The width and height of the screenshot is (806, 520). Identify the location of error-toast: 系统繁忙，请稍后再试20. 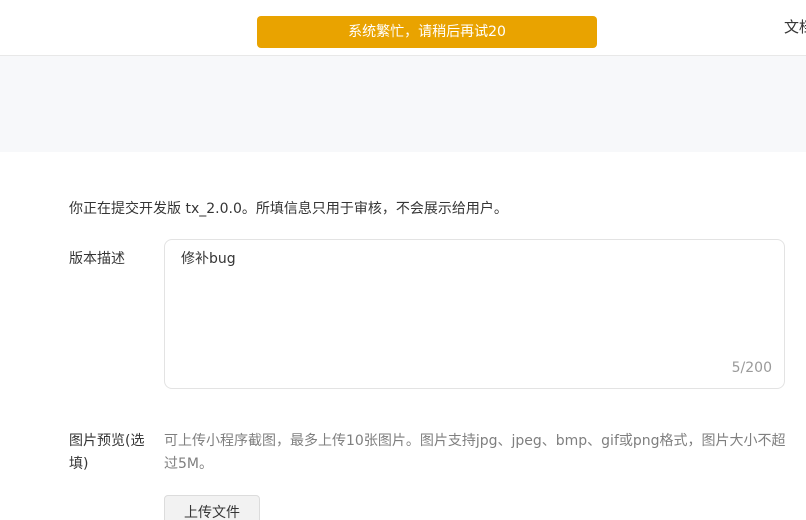
(427, 32).